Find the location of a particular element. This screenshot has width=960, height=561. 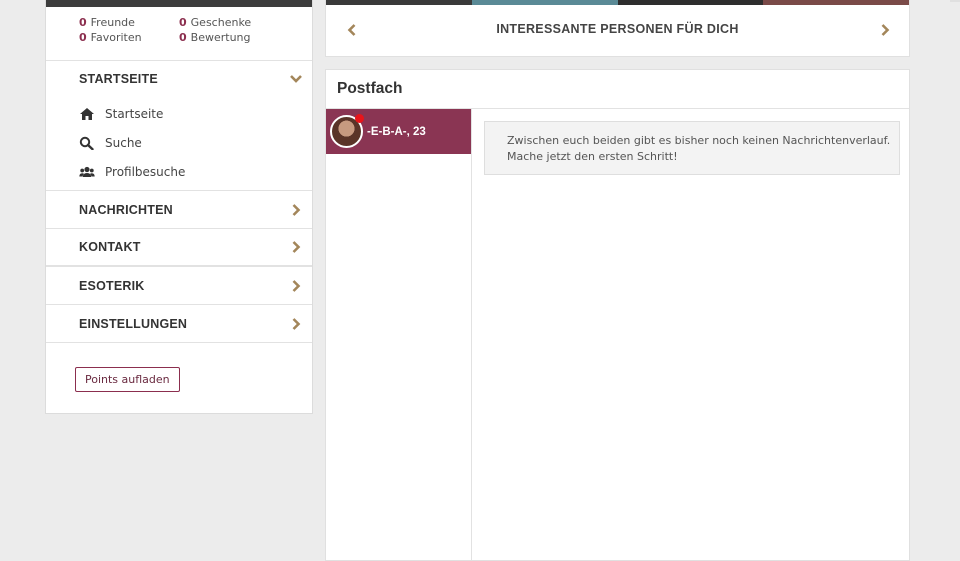

suggestions-banner: INTERESSANTE PERSONEN FÜR DICH is located at coordinates (617, 28).